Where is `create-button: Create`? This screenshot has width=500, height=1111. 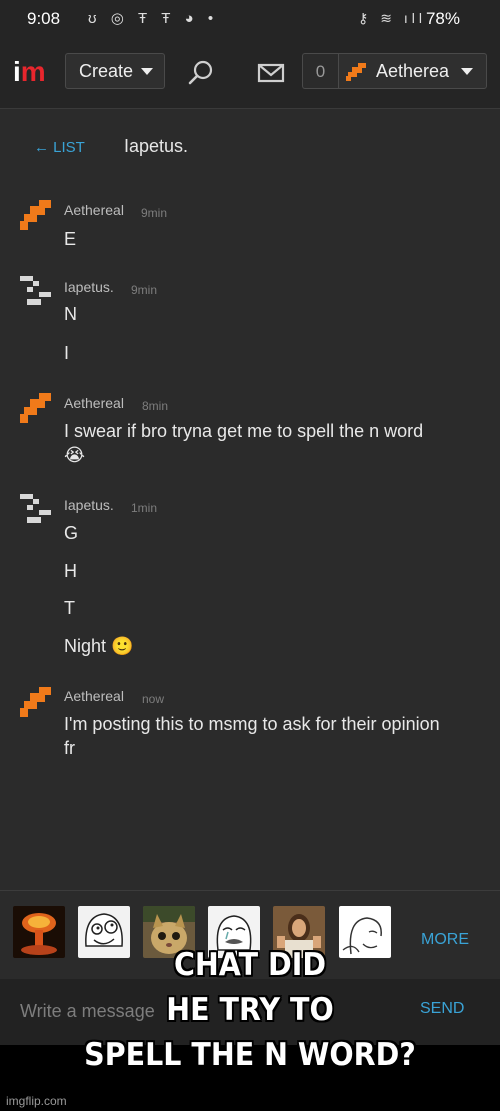 create-button: Create is located at coordinates (115, 71).